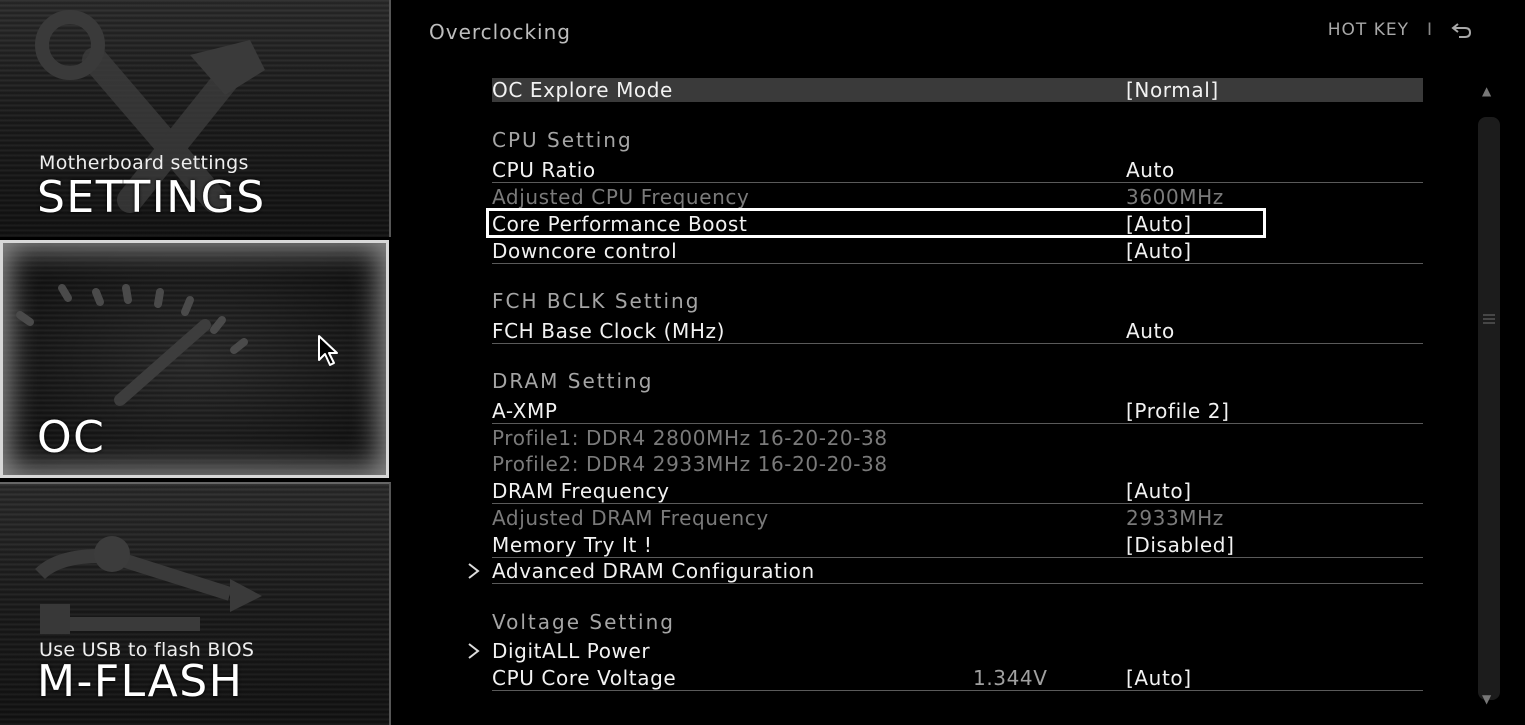 This screenshot has width=1525, height=725. What do you see at coordinates (1178, 411) in the screenshot?
I see `row-value: [Profile 2]` at bounding box center [1178, 411].